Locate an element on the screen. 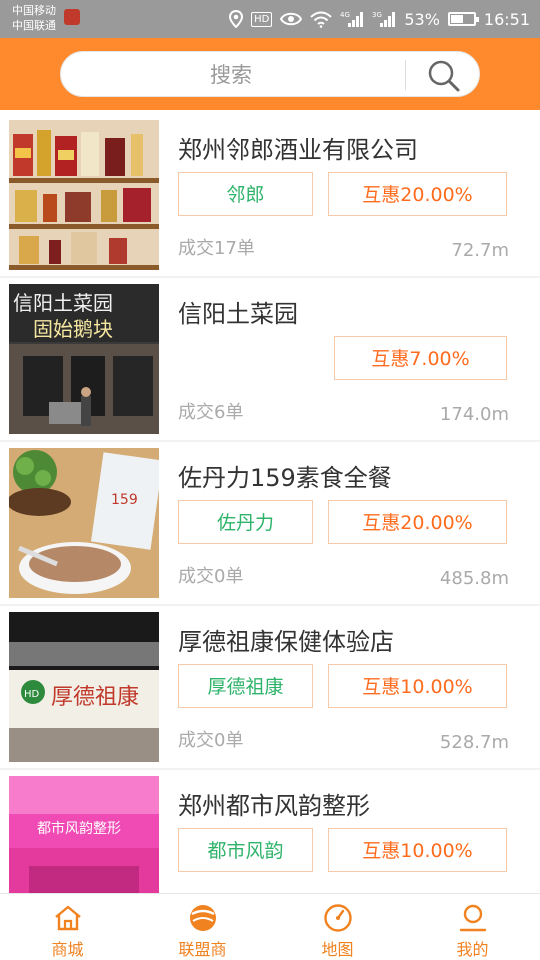 The image size is (540, 960). deal-count: 成交6单 is located at coordinates (211, 412).